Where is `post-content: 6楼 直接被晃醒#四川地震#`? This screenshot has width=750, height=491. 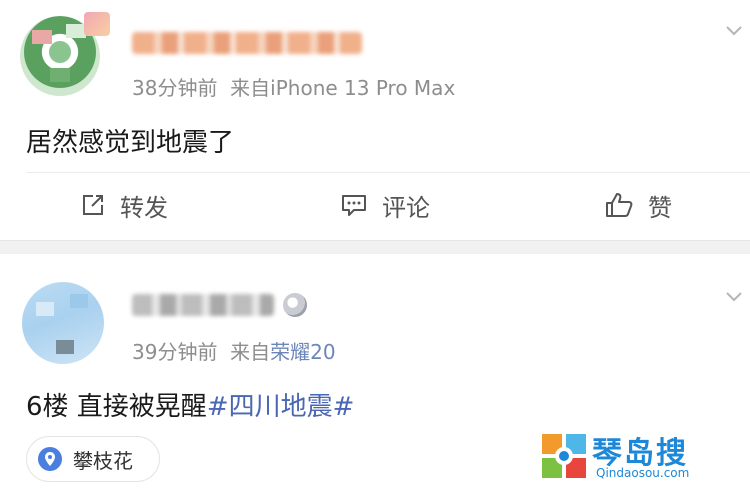 post-content: 6楼 直接被晃醒#四川地震# is located at coordinates (190, 404).